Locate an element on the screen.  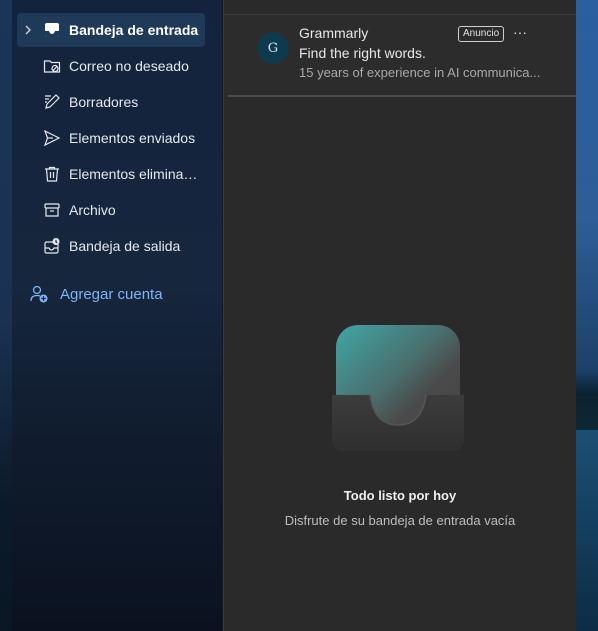
folder-label: Correo no deseado is located at coordinates (129, 66).